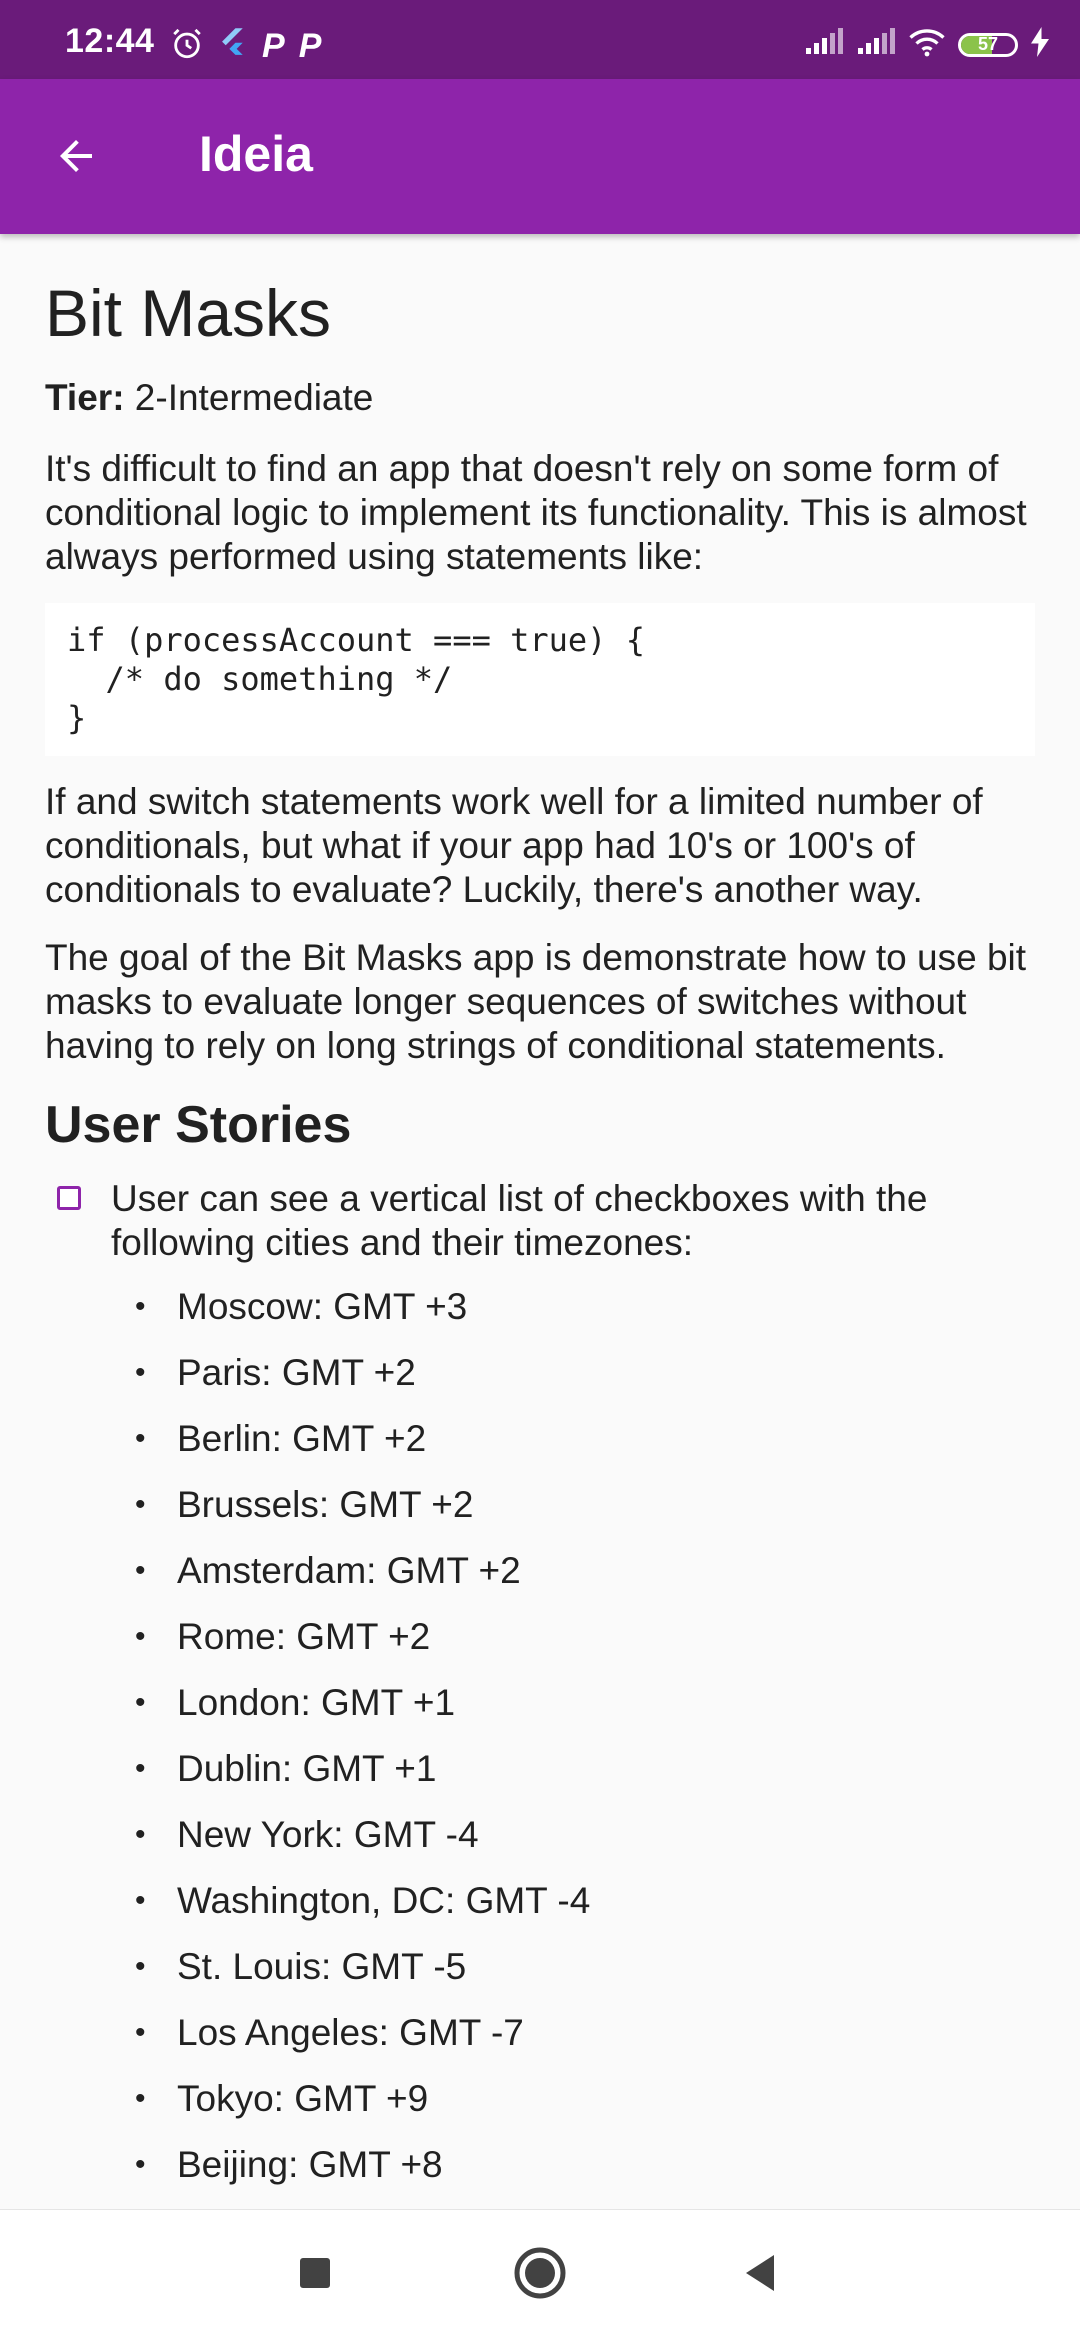 This screenshot has height=2340, width=1080. I want to click on city-timezone: Amsterdam: GMT +2, so click(349, 1570).